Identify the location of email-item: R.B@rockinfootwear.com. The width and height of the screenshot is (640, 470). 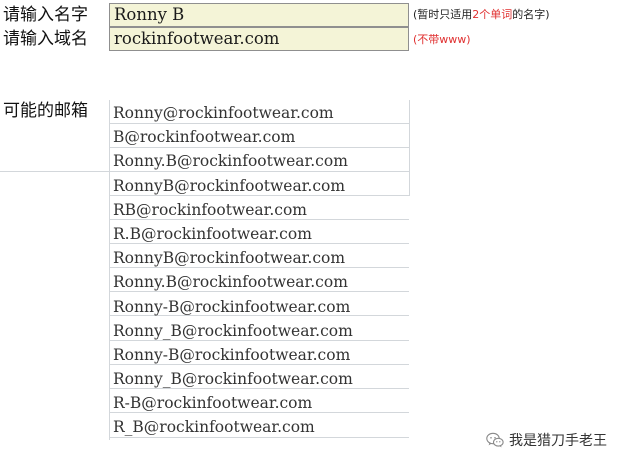
(233, 234).